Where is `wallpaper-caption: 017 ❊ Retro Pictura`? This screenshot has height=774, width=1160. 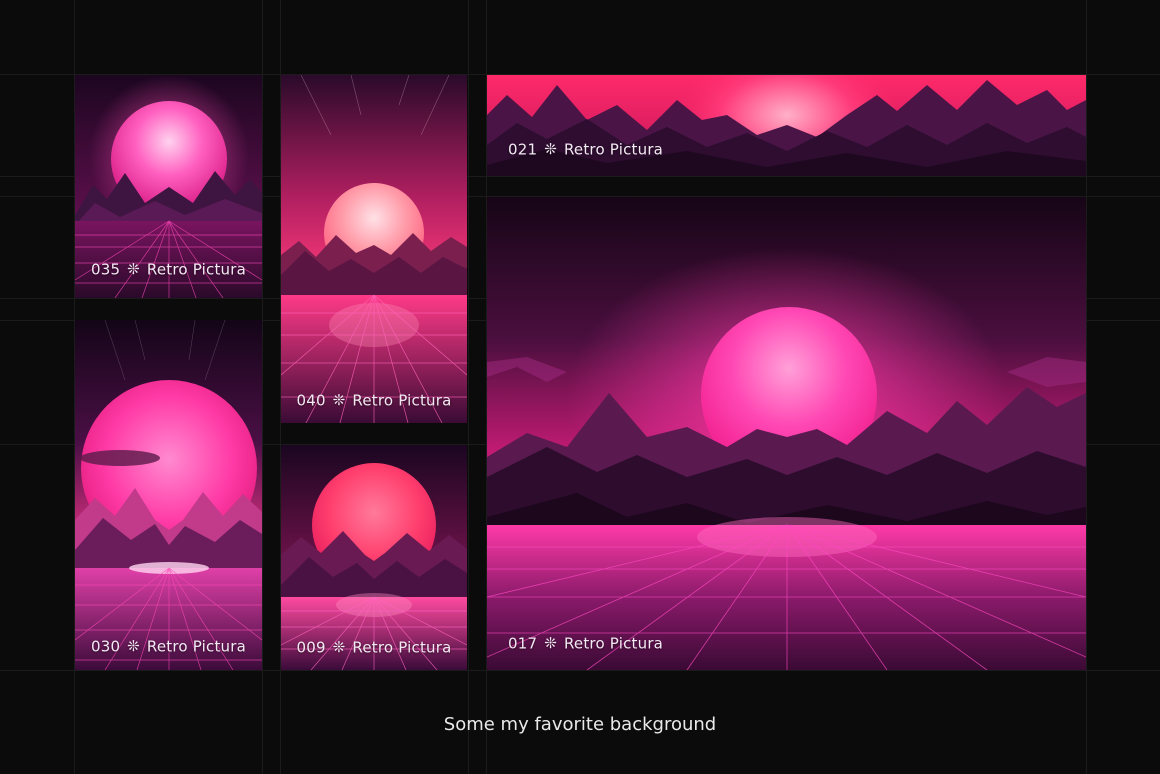 wallpaper-caption: 017 ❊ Retro Pictura is located at coordinates (586, 643).